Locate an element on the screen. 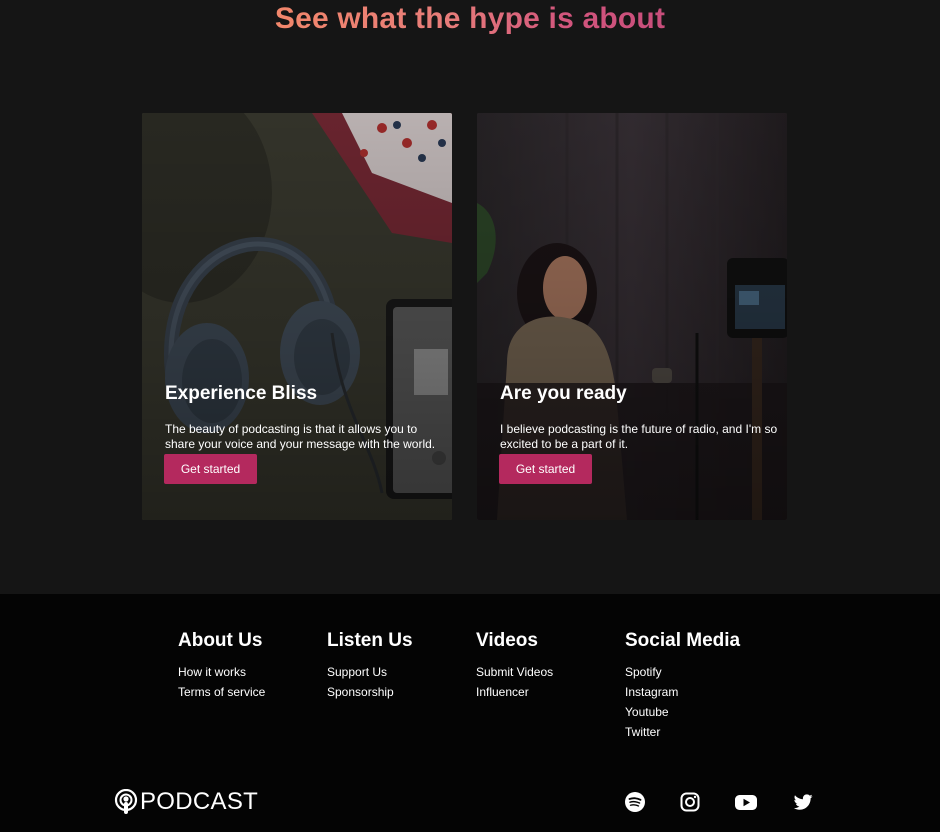  footer-column-listen: Listen Us Support Us Sponsorship is located at coordinates (370, 666).